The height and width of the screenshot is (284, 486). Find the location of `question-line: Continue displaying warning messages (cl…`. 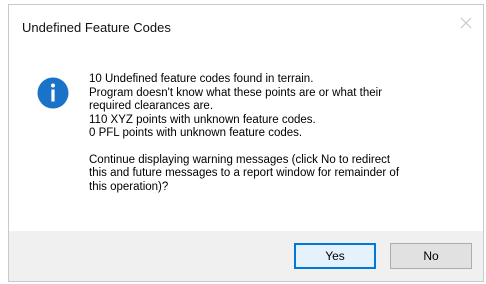

question-line: Continue displaying warning messages (cl… is located at coordinates (240, 159).